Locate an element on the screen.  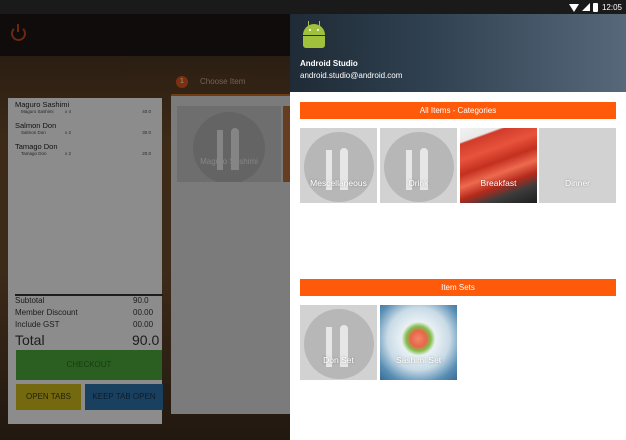
battery-icon is located at coordinates (595, 7).